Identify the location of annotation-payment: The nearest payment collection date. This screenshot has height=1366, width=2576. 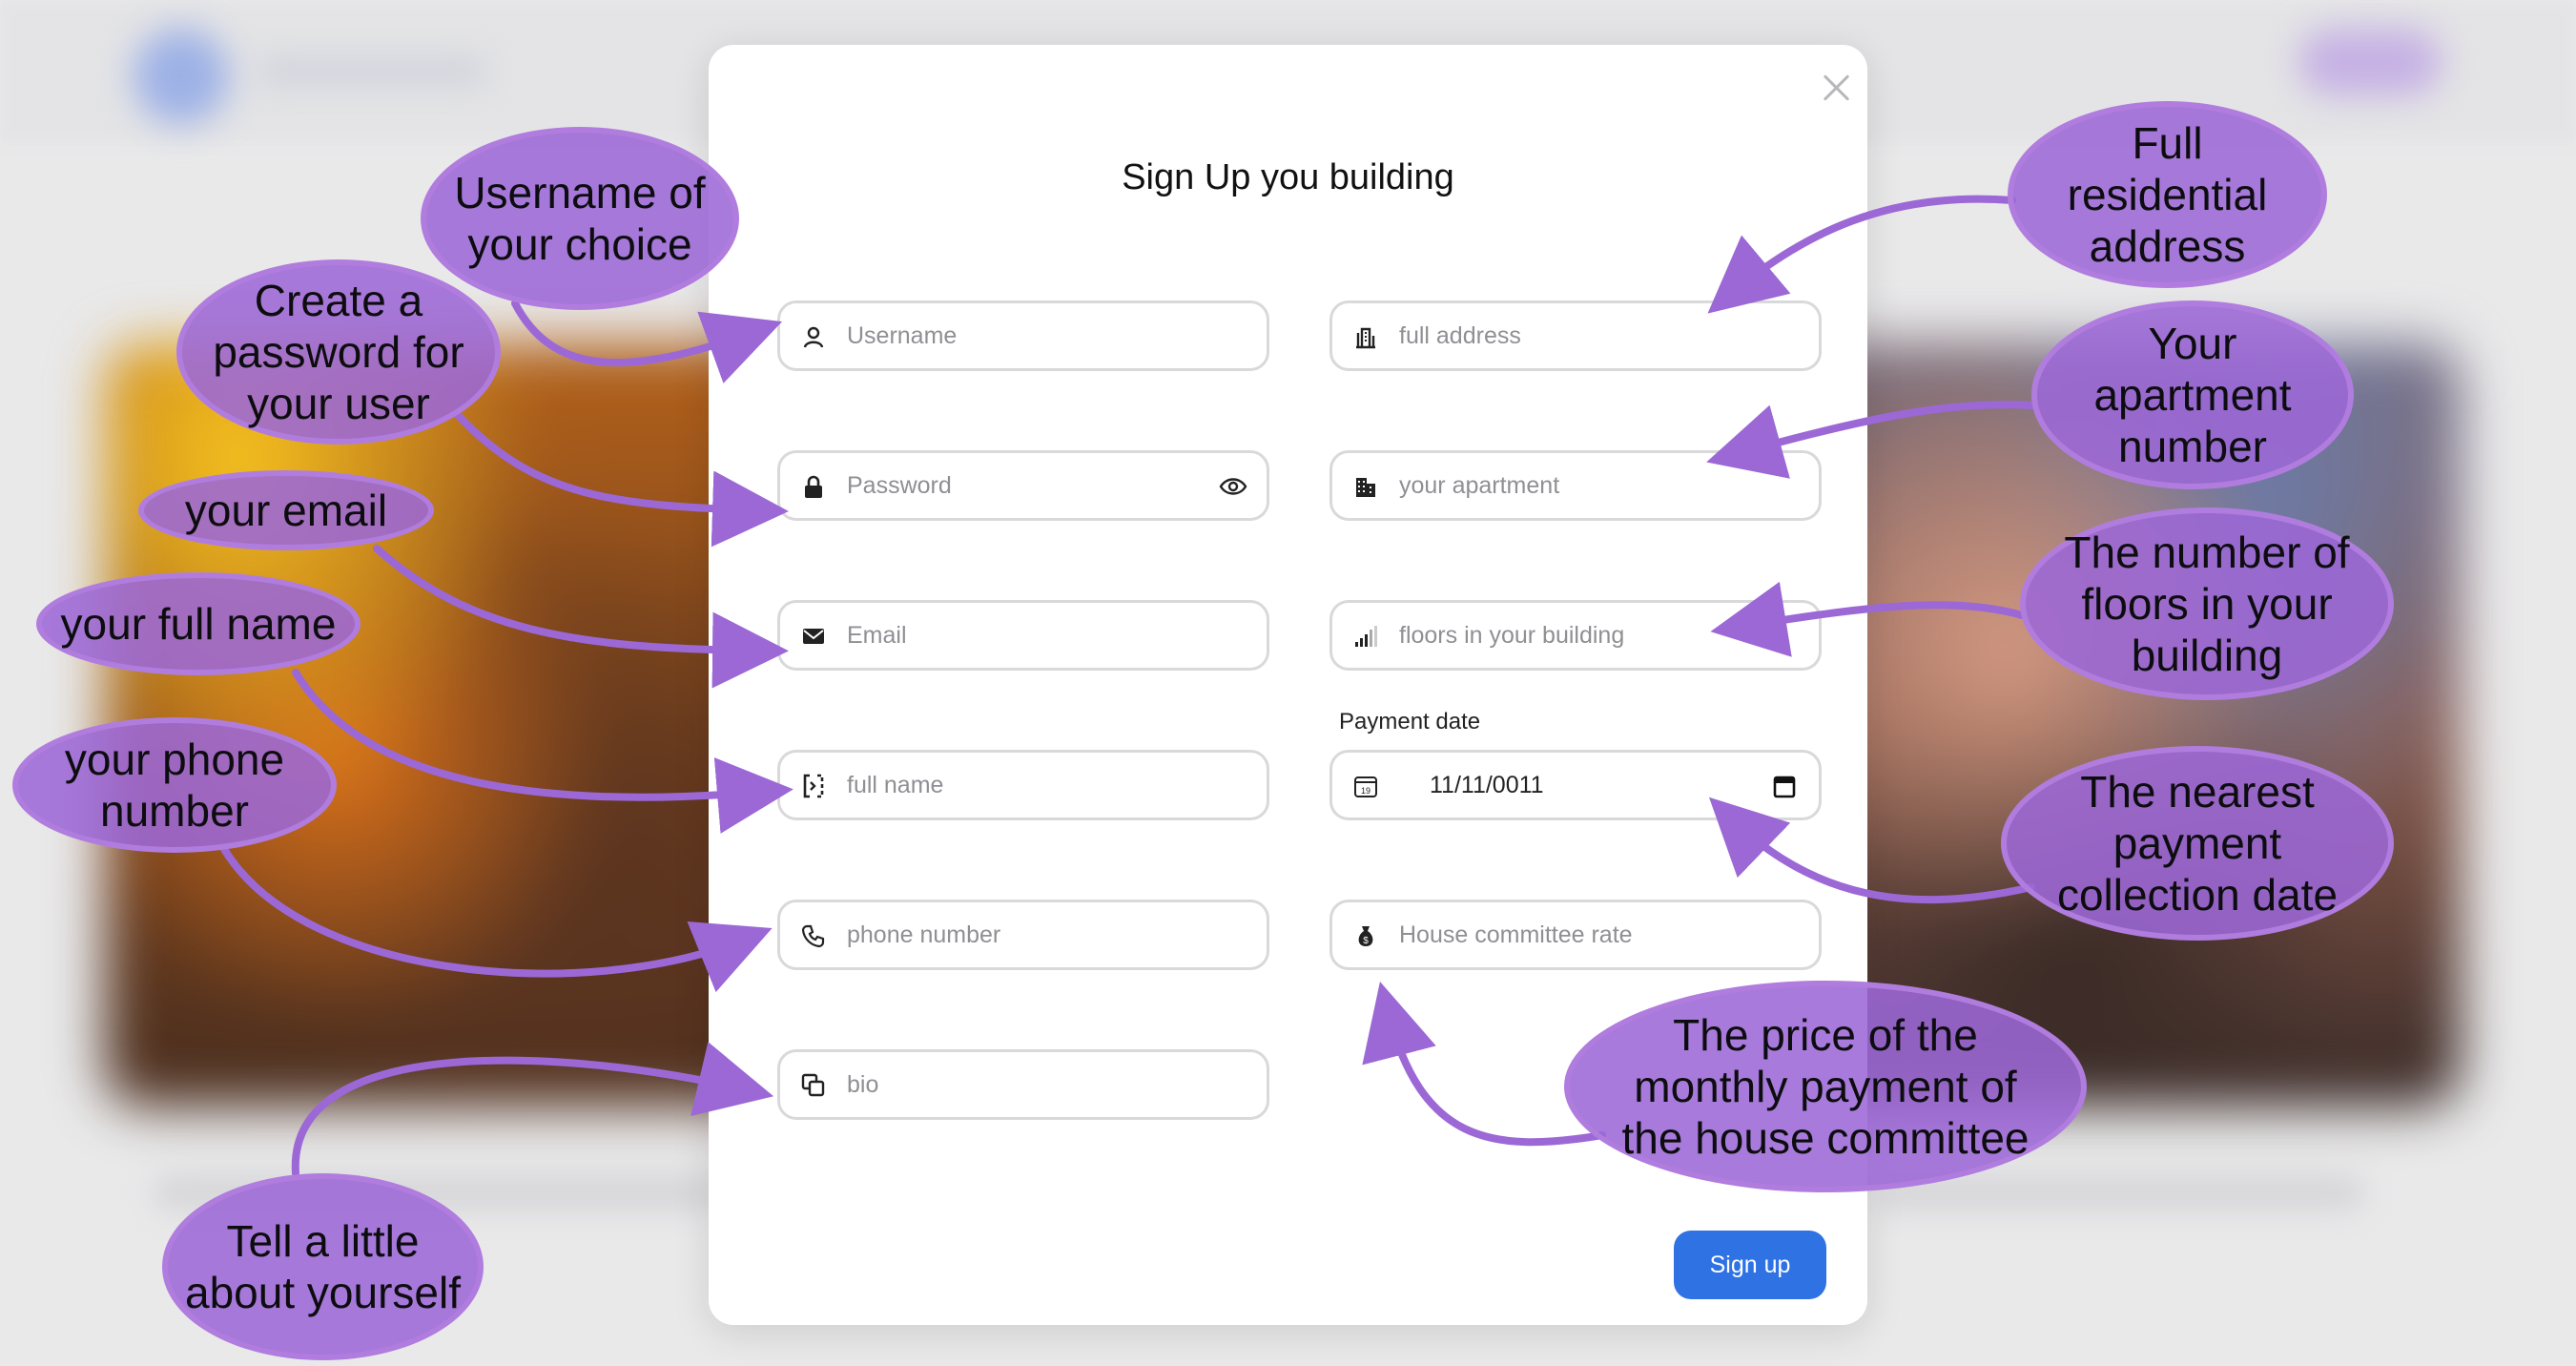
(2197, 843).